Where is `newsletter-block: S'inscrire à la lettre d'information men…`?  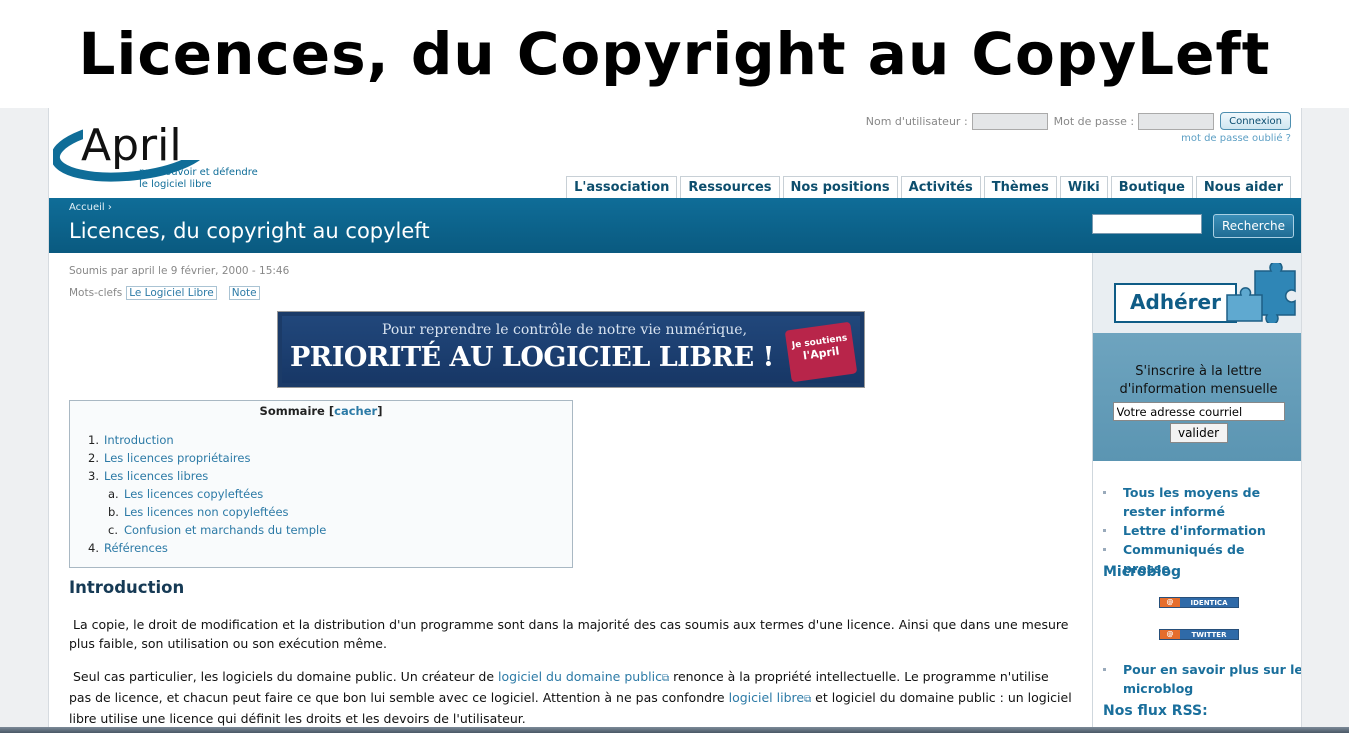 newsletter-block: S'inscrire à la lettre d'information men… is located at coordinates (1197, 397).